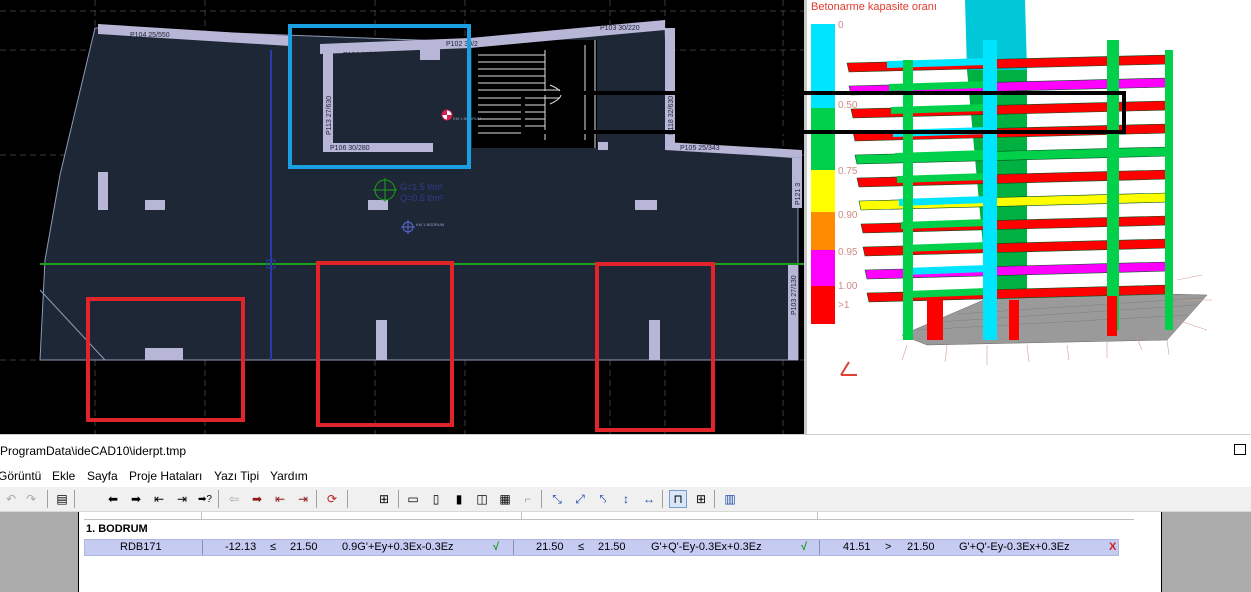  What do you see at coordinates (848, 286) in the screenshot?
I see `legend-value-5: 1.00` at bounding box center [848, 286].